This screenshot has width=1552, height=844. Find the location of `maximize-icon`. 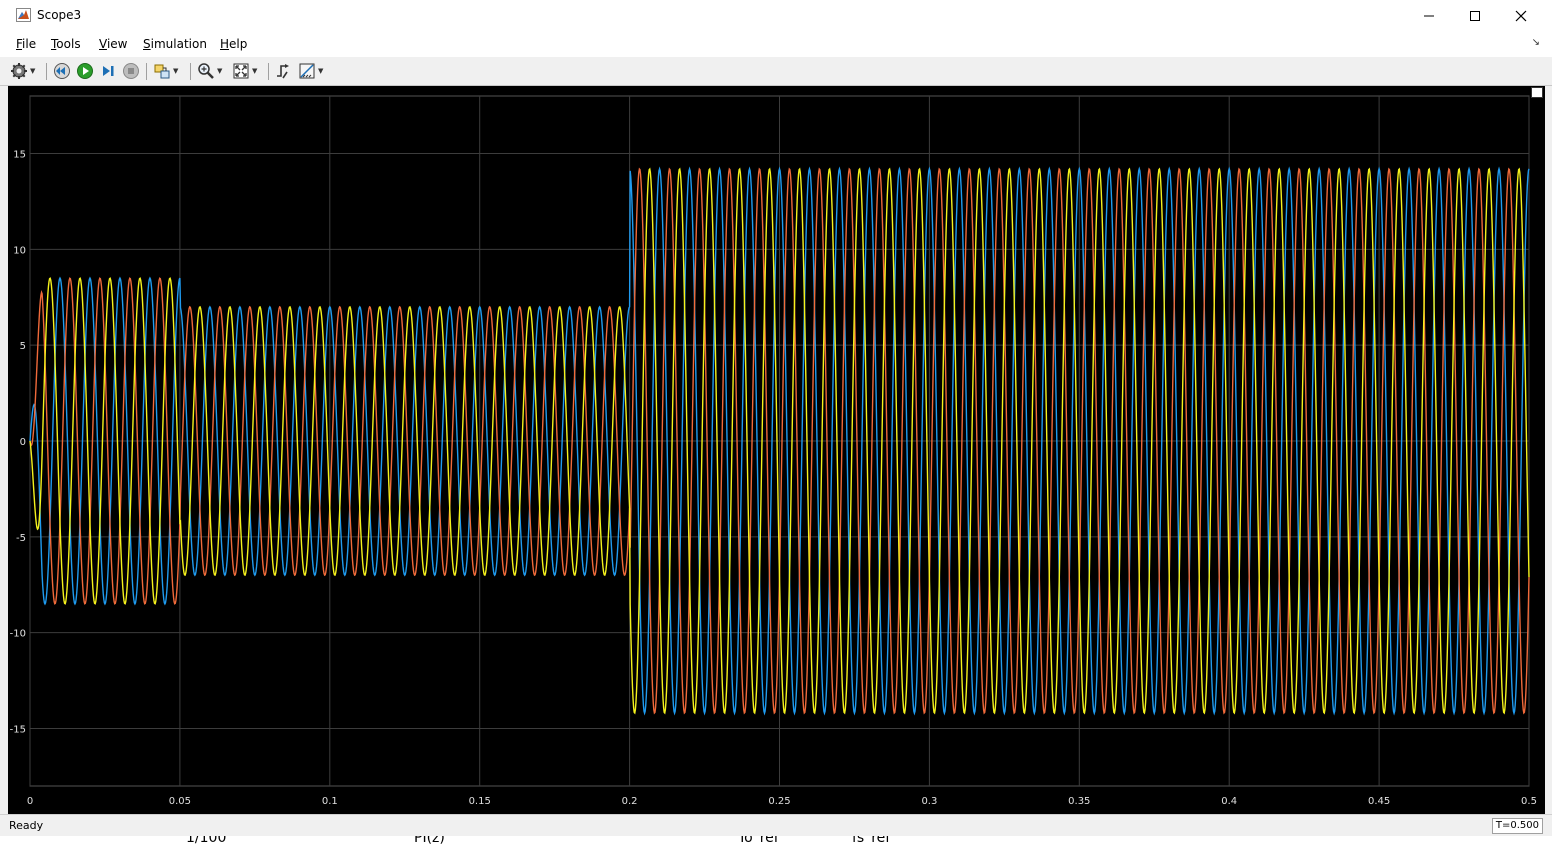

maximize-icon is located at coordinates (1475, 15).